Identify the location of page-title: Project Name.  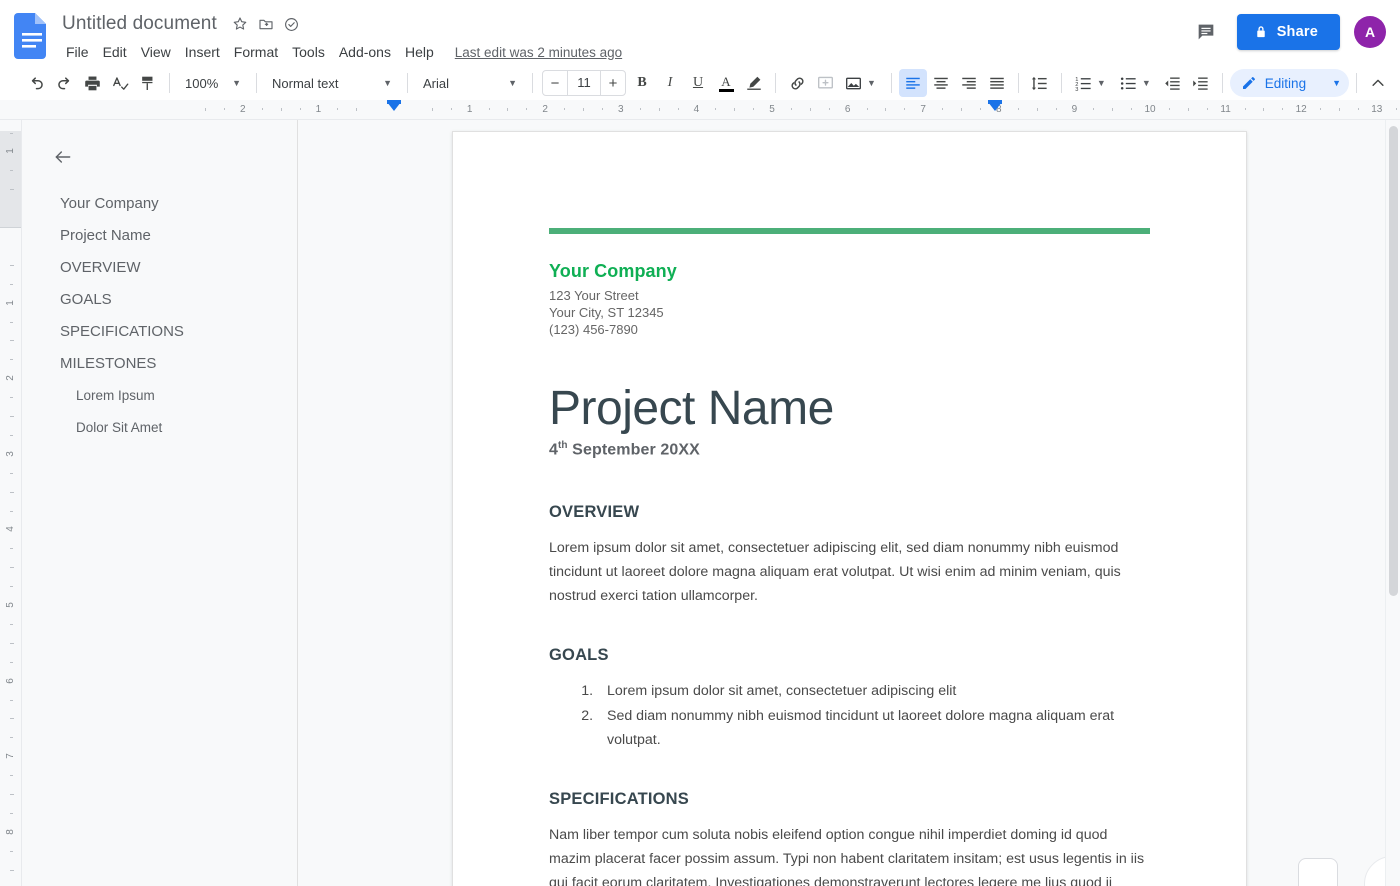
(691, 408).